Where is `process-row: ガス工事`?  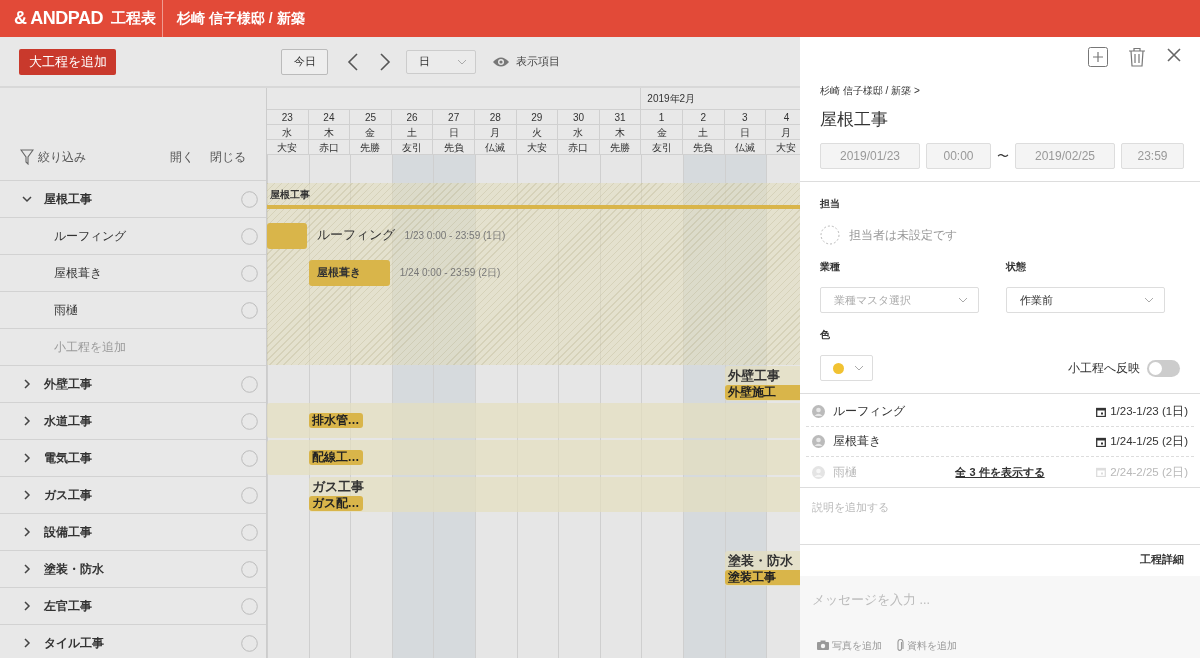 process-row: ガス工事 is located at coordinates (133, 494).